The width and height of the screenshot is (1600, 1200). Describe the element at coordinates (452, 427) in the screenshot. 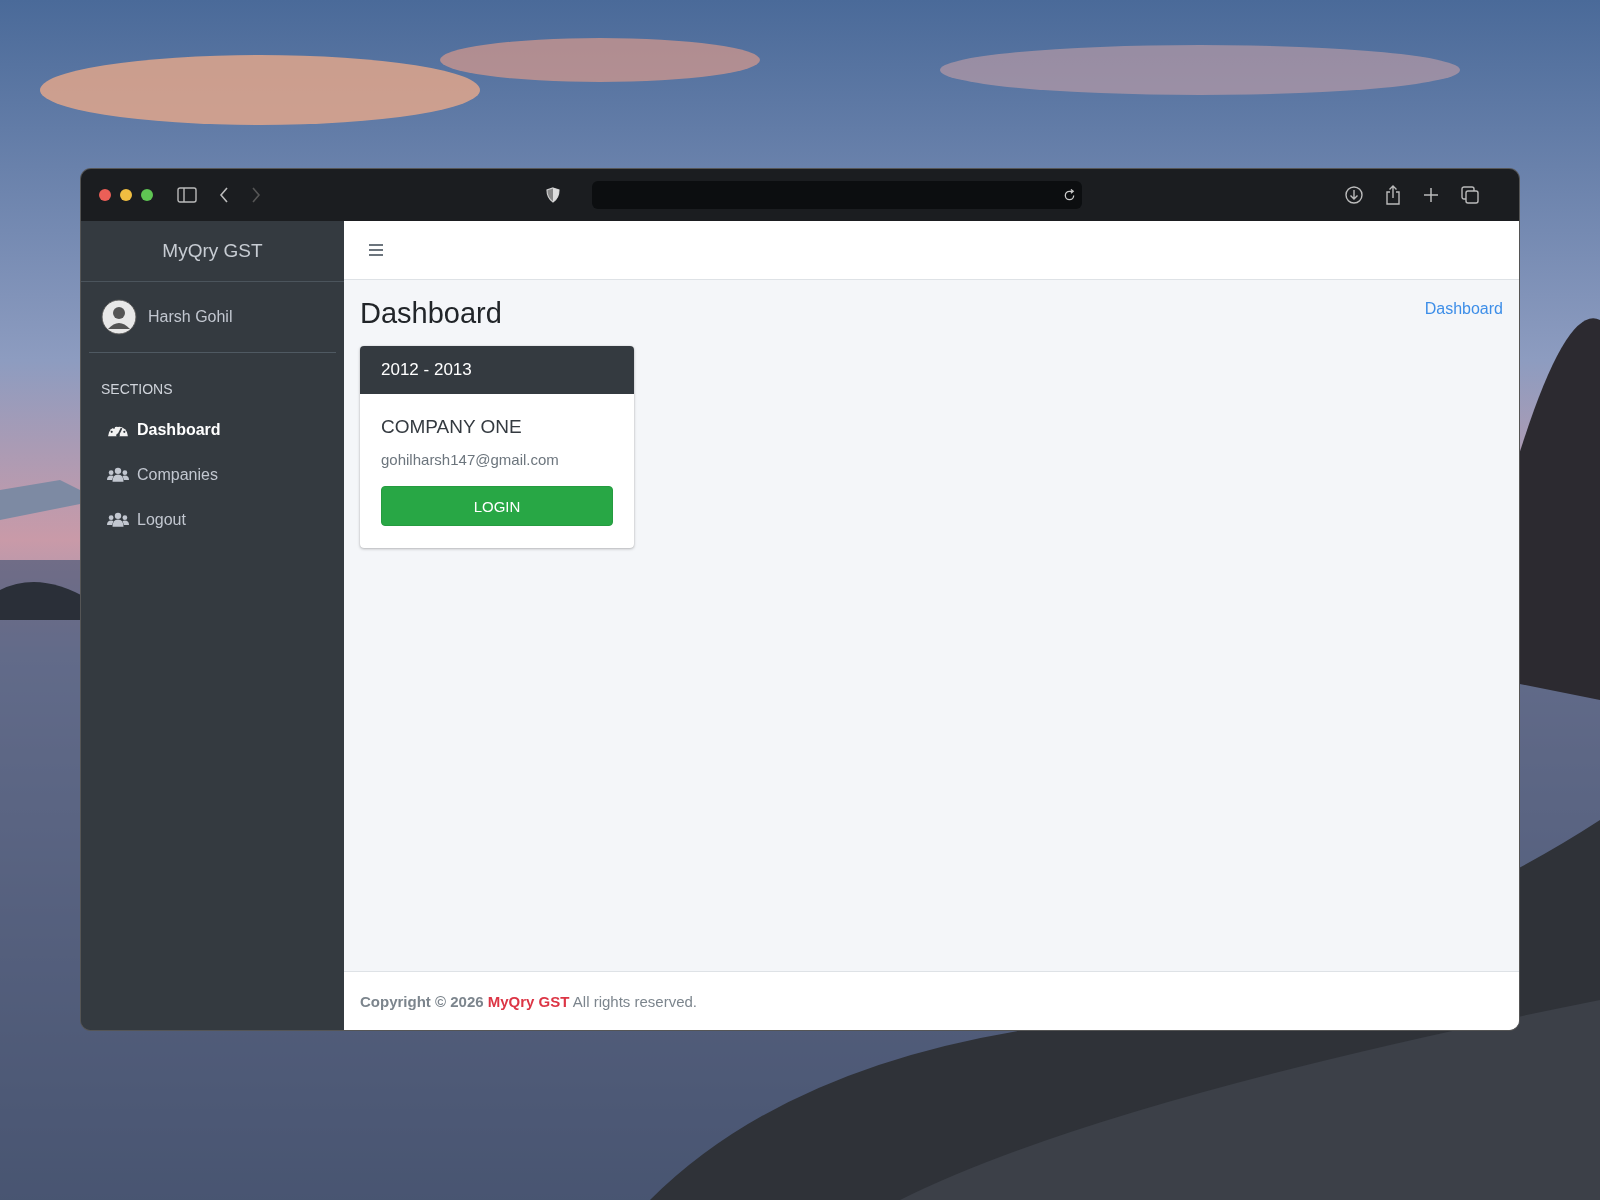

I see `company-name: COMPANY ONE` at that location.